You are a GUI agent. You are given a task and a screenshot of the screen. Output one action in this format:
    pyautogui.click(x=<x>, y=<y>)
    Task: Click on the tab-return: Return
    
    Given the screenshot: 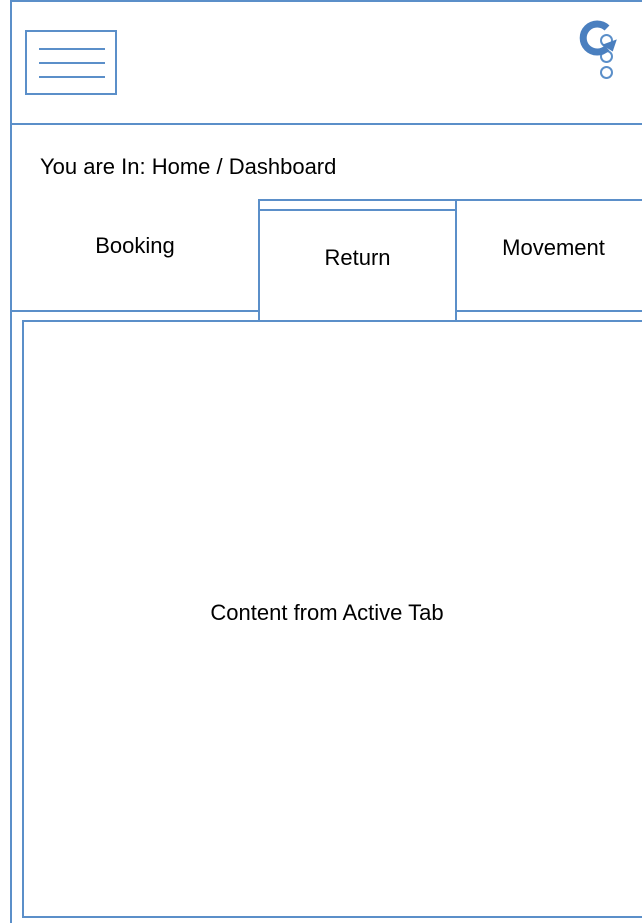 What is the action you would take?
    pyautogui.click(x=357, y=260)
    